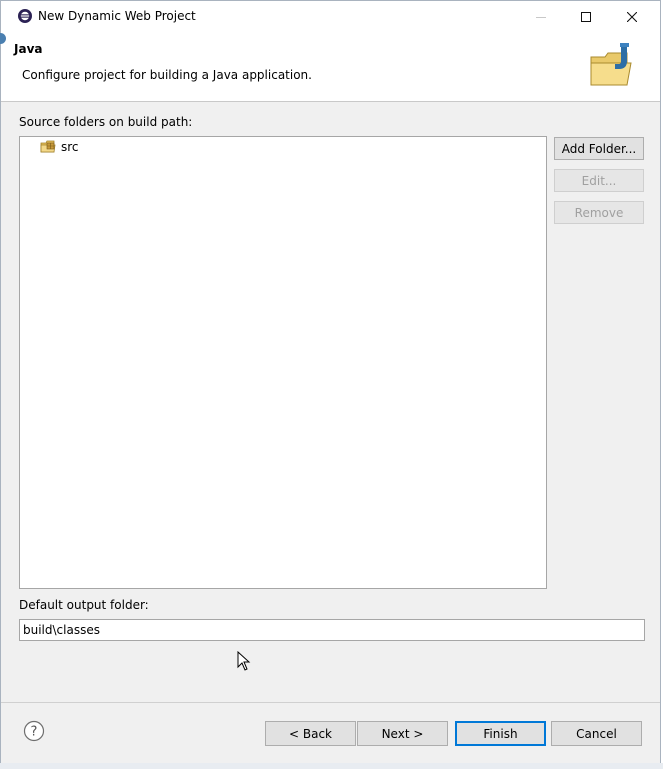 The width and height of the screenshot is (663, 769). What do you see at coordinates (402, 733) in the screenshot?
I see `next-button: Next >` at bounding box center [402, 733].